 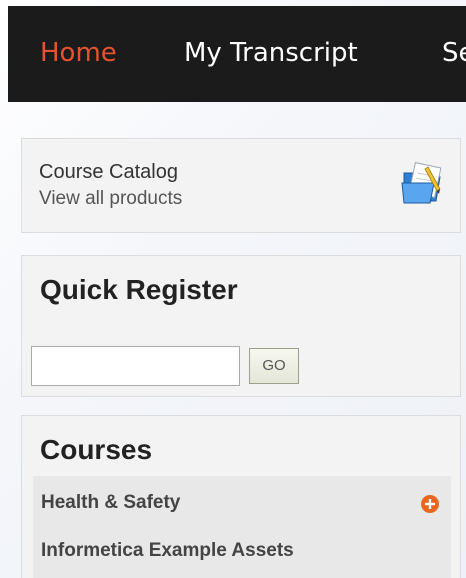 What do you see at coordinates (454, 54) in the screenshot?
I see `nav-item-truncated: Se` at bounding box center [454, 54].